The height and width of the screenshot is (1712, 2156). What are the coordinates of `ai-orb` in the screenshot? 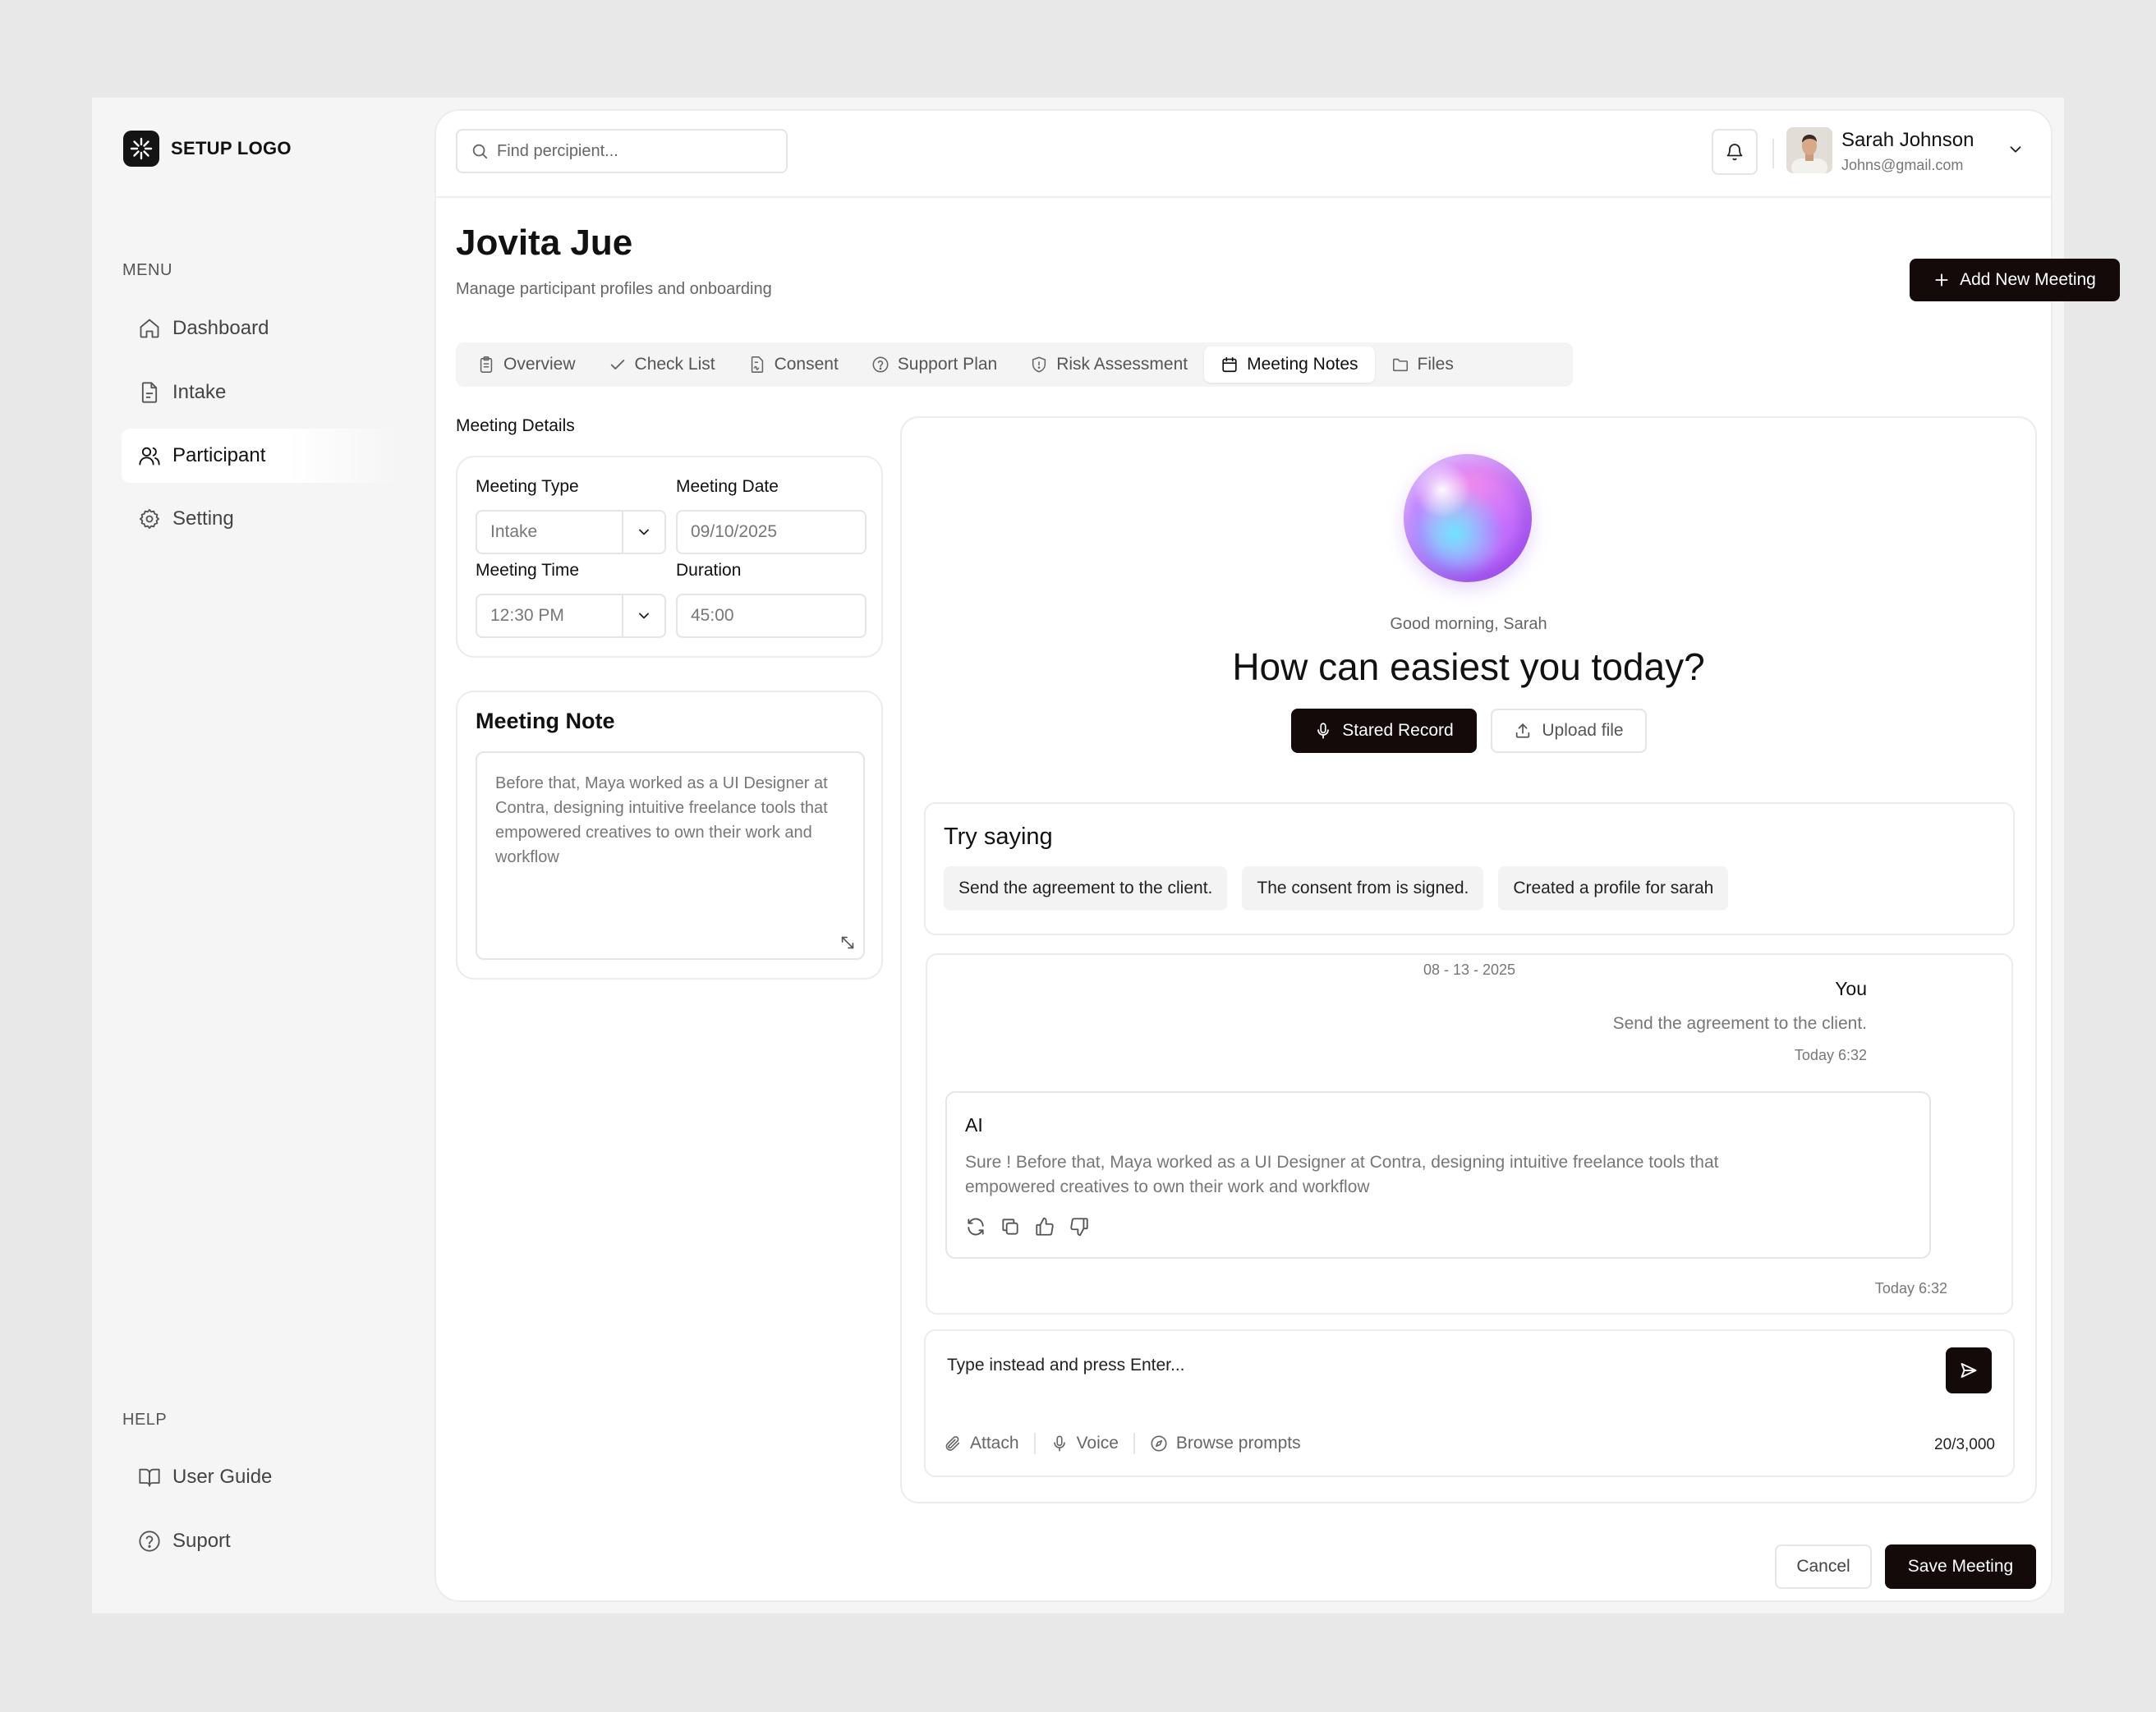 It's located at (1468, 518).